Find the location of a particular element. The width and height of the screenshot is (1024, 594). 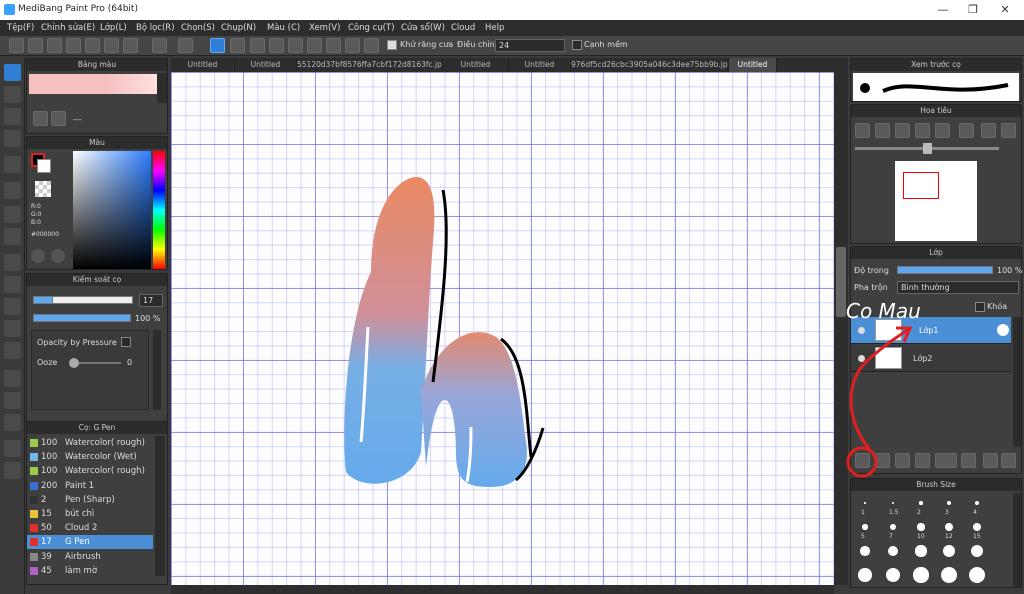

actual-size-icon is located at coordinates (922, 130).